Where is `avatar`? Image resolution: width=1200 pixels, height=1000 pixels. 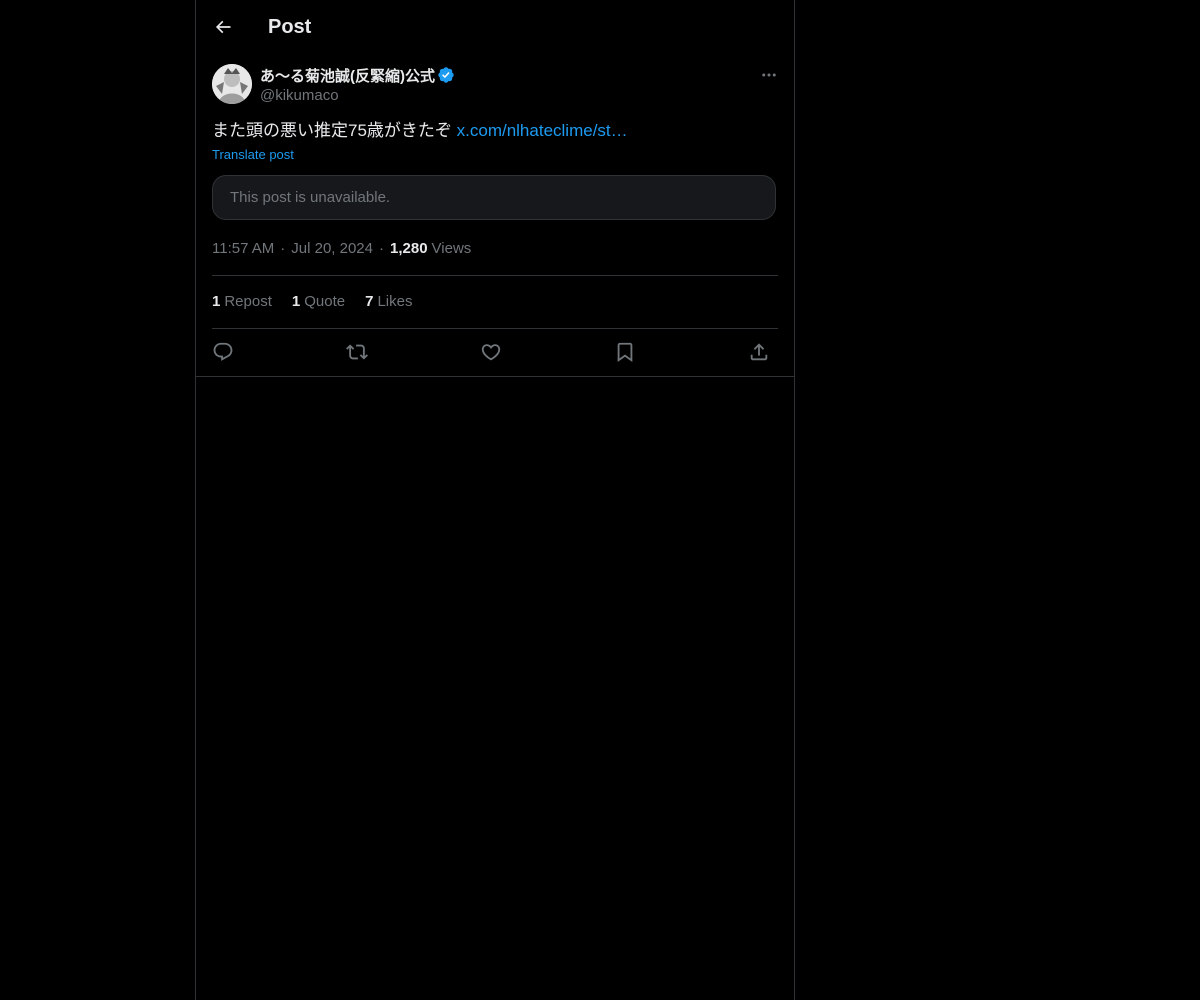
avatar is located at coordinates (232, 84).